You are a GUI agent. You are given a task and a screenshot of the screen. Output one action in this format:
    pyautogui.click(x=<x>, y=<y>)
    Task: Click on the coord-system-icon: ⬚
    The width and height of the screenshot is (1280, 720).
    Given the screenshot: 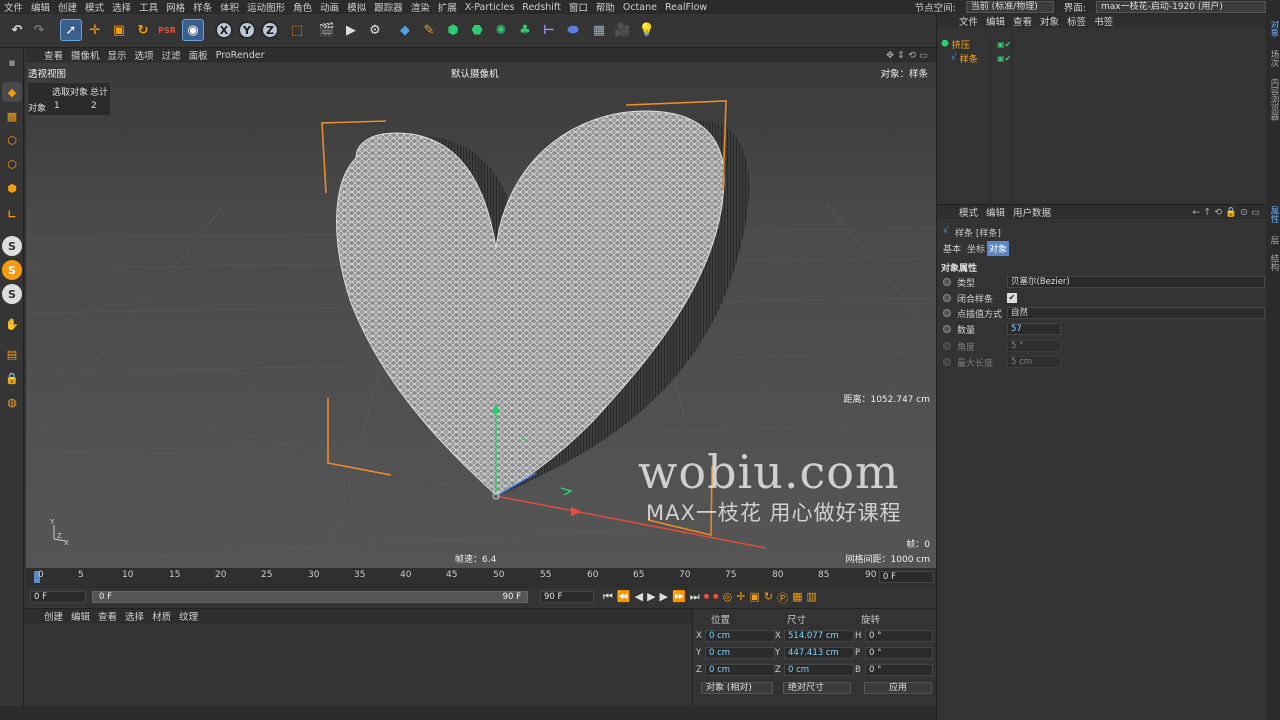 What is the action you would take?
    pyautogui.click(x=297, y=30)
    